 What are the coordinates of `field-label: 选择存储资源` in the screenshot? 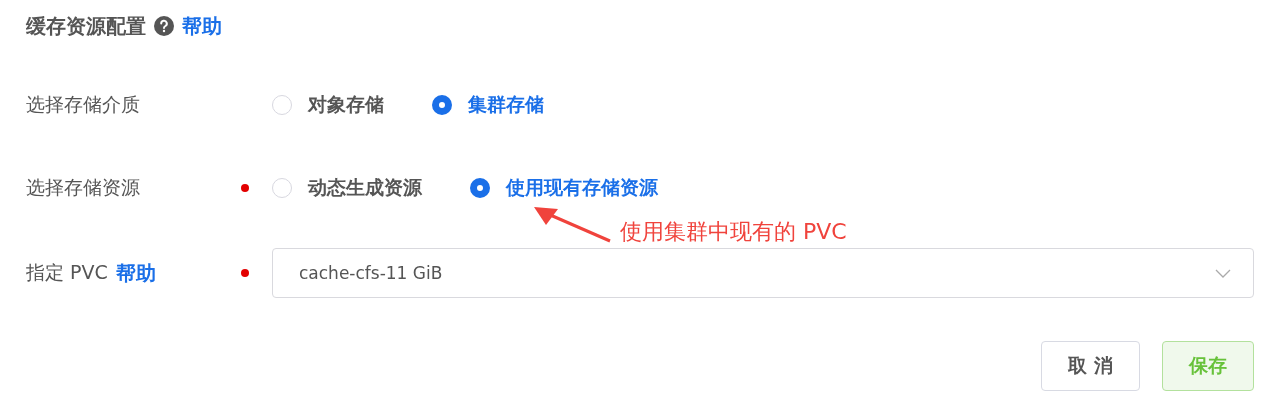 It's located at (83, 187).